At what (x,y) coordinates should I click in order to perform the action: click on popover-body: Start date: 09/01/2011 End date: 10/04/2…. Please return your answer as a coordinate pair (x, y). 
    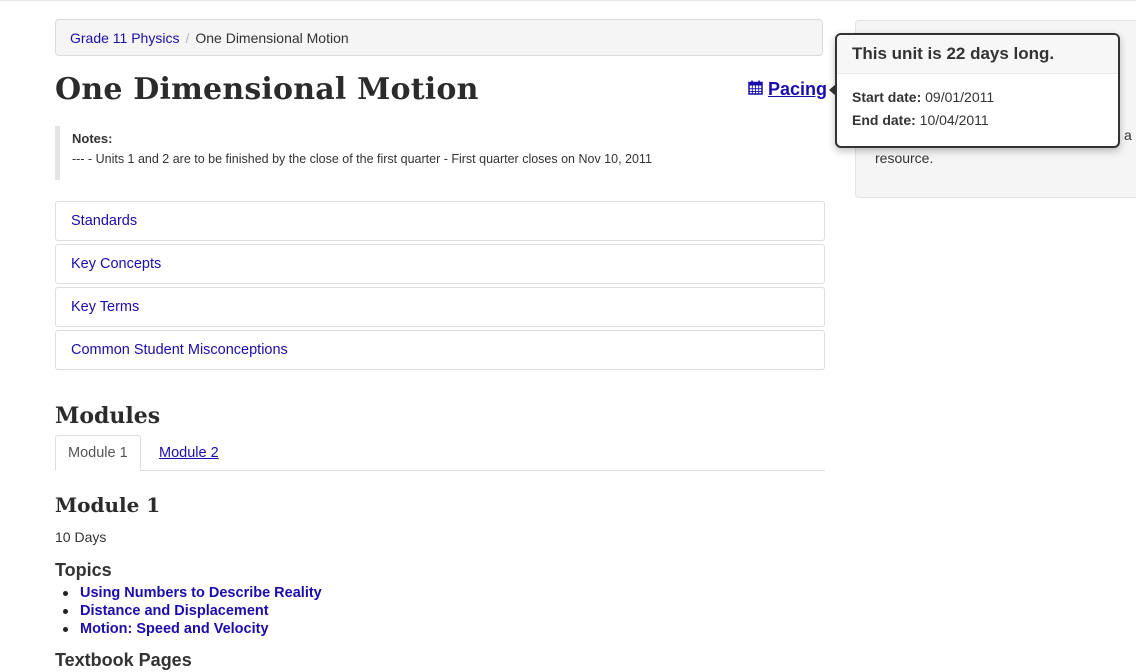
    Looking at the image, I should click on (977, 103).